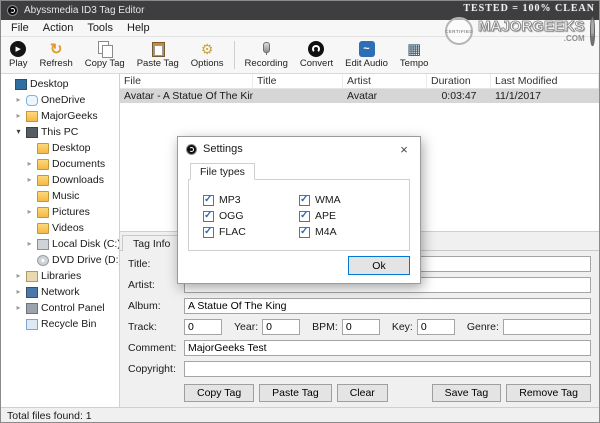 The height and width of the screenshot is (423, 600). What do you see at coordinates (347, 216) in the screenshot?
I see `filetype-checkbox: APE` at bounding box center [347, 216].